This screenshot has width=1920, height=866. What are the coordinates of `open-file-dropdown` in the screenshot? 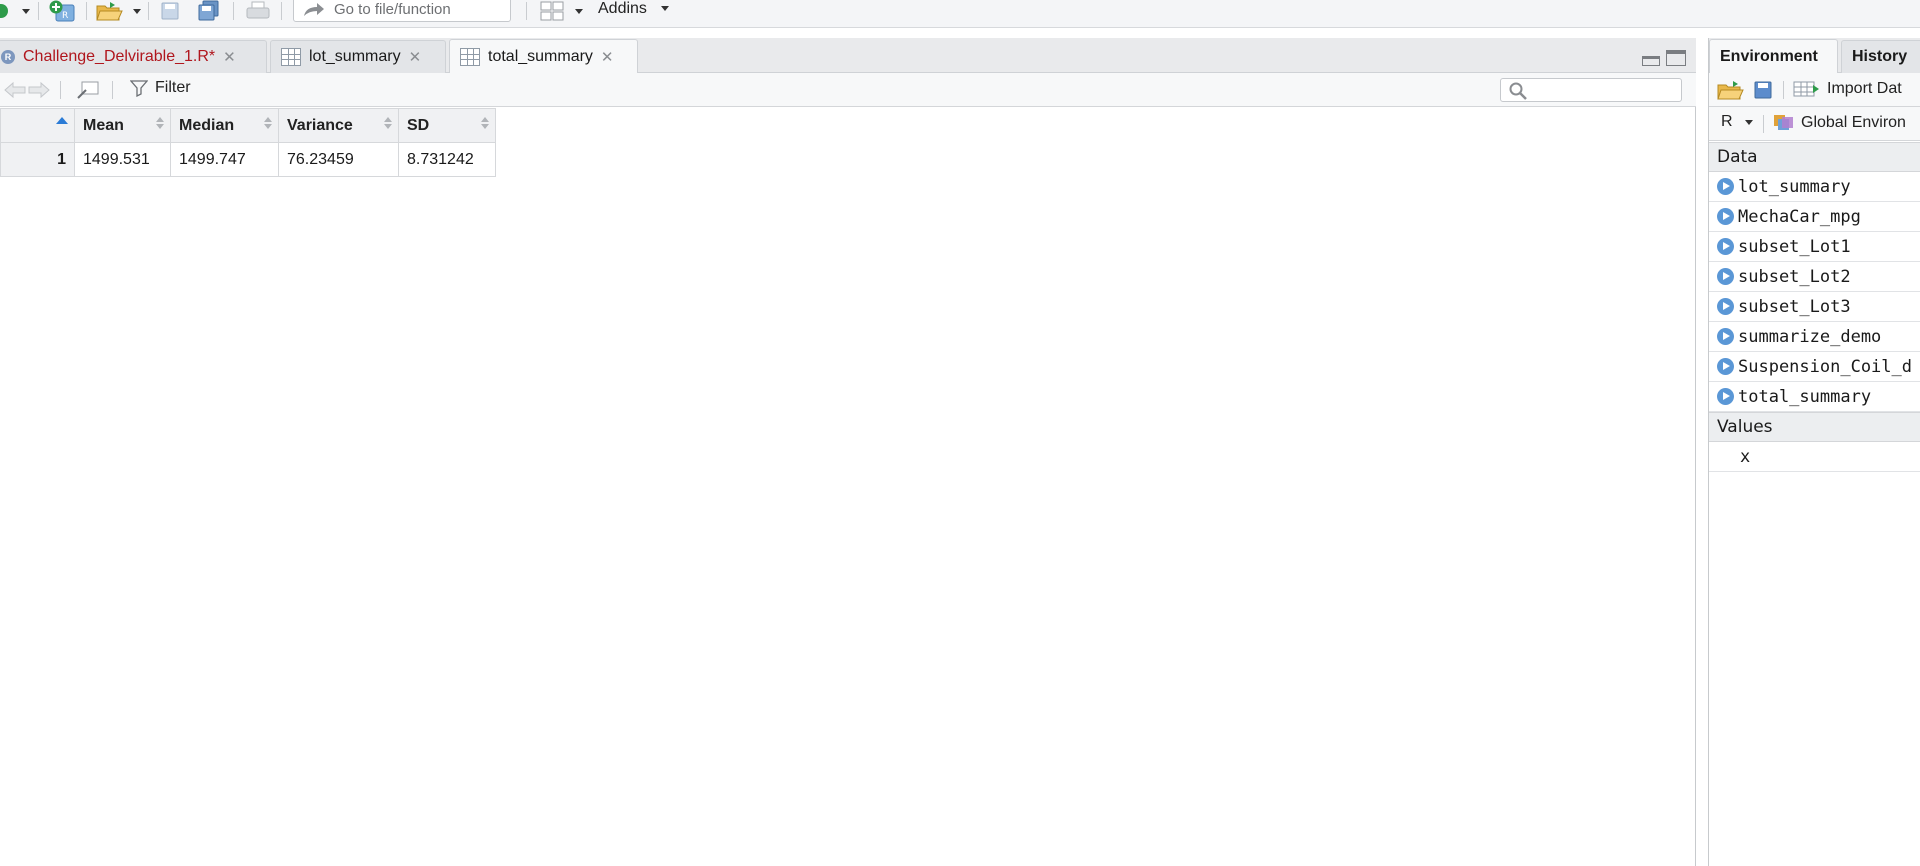 It's located at (137, 11).